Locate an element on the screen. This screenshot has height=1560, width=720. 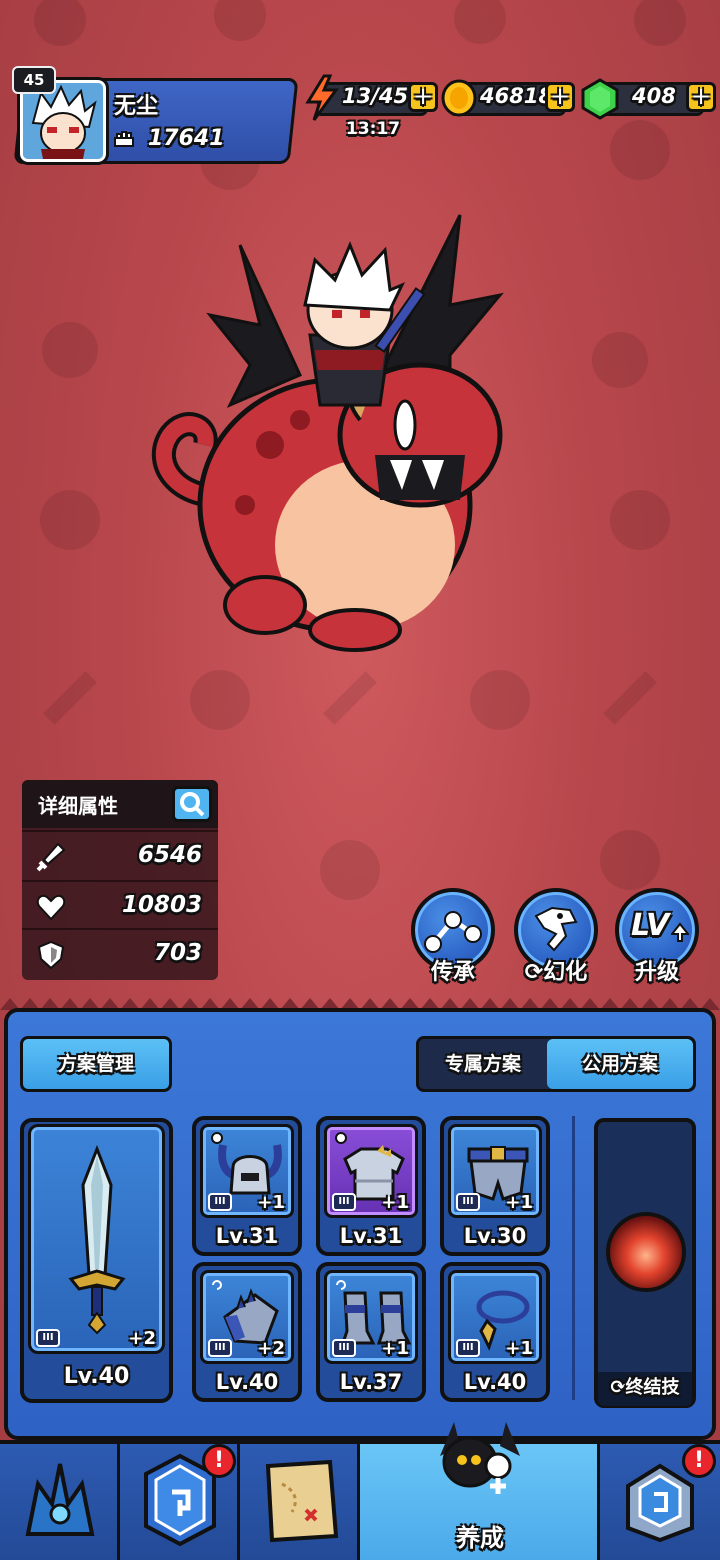
attributes-title: 详细属性 is located at coordinates (78, 806).